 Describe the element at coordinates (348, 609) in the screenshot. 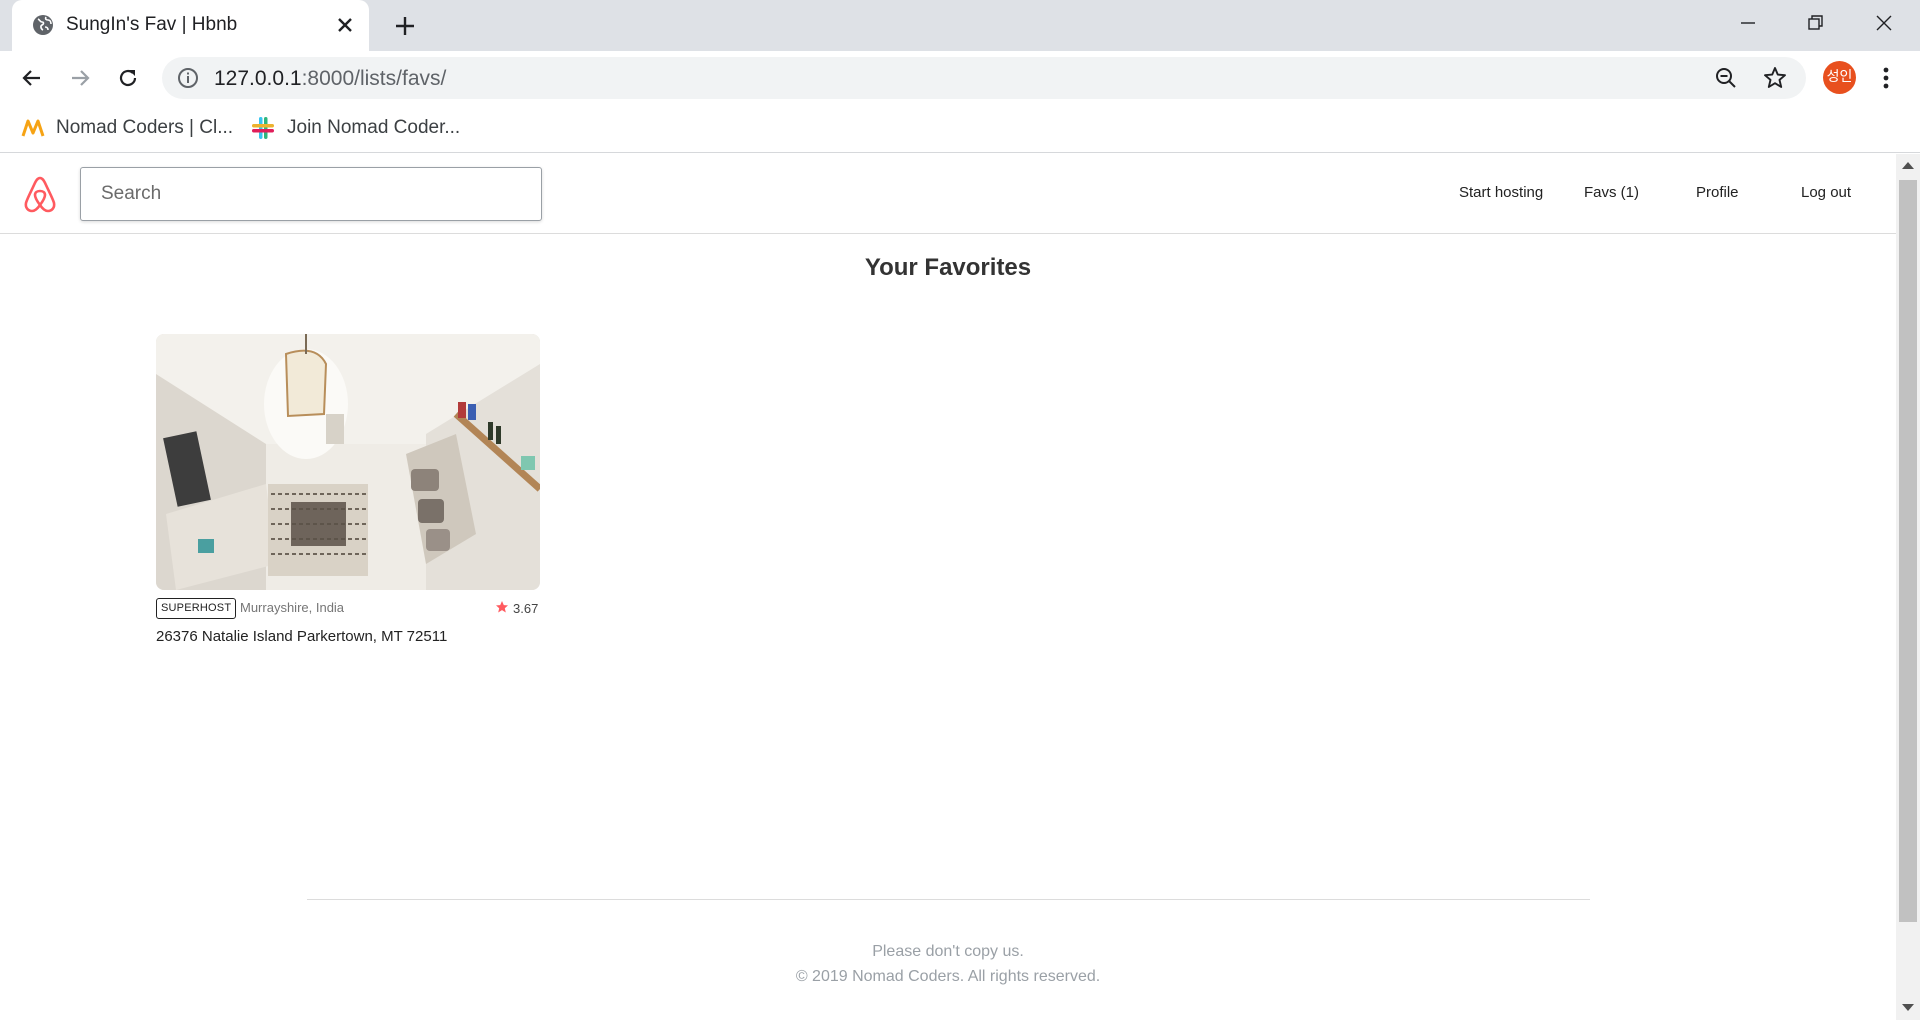

I see `room-meta: SUPERHOST Murrayshire, India 3.67` at that location.